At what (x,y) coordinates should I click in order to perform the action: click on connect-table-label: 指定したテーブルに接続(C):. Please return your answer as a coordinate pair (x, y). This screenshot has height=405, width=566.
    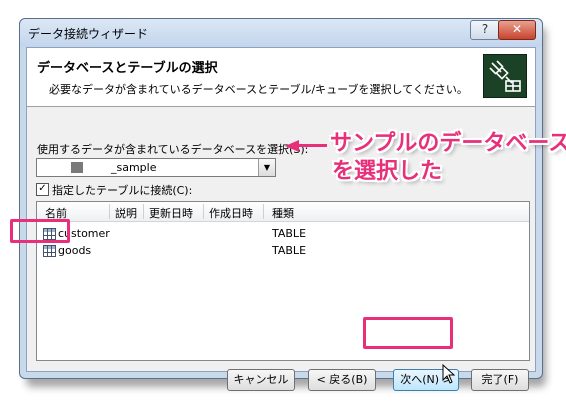
    Looking at the image, I should click on (122, 190).